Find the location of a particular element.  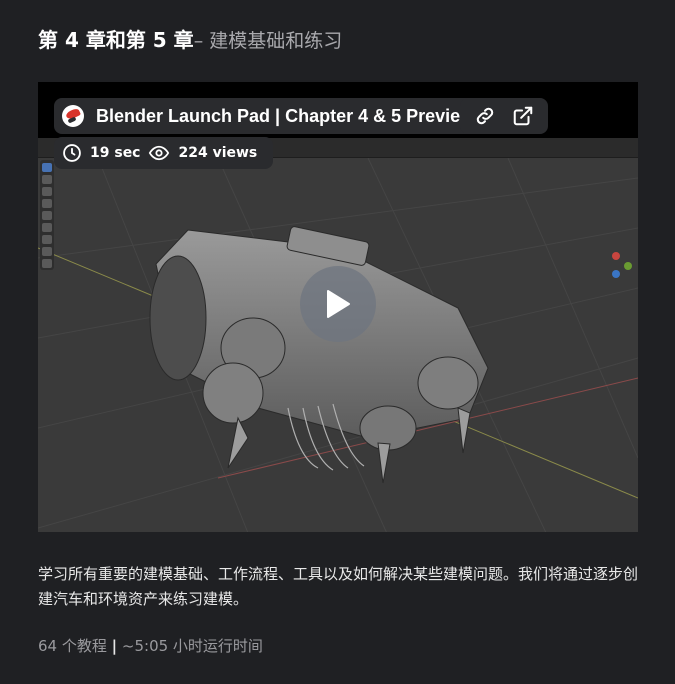

tutorial-count: 64 个教程 is located at coordinates (72, 646).